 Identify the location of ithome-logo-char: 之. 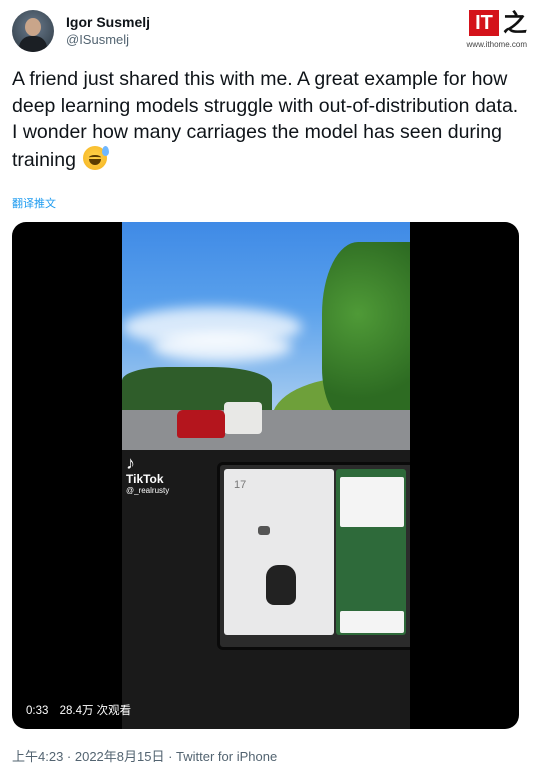
(515, 23).